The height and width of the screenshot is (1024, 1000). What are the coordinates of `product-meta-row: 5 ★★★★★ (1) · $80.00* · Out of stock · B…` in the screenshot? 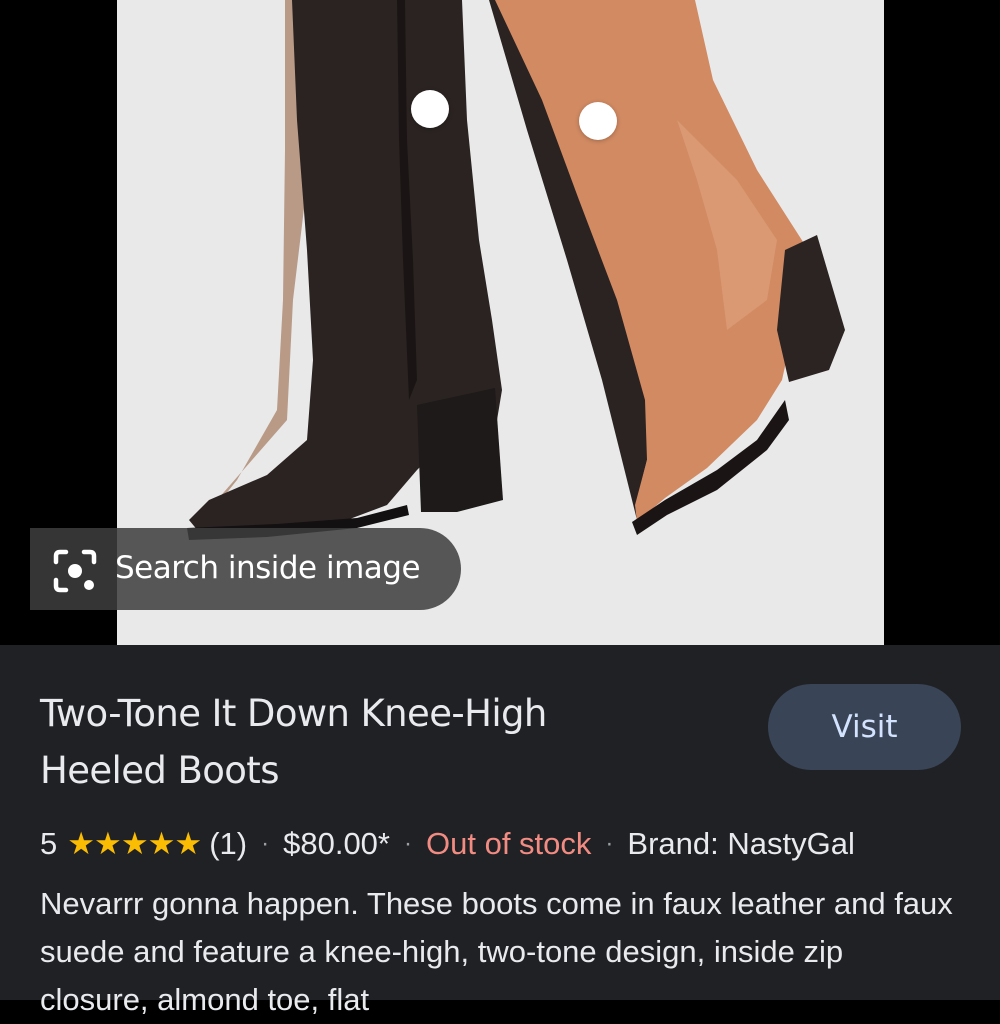 It's located at (447, 844).